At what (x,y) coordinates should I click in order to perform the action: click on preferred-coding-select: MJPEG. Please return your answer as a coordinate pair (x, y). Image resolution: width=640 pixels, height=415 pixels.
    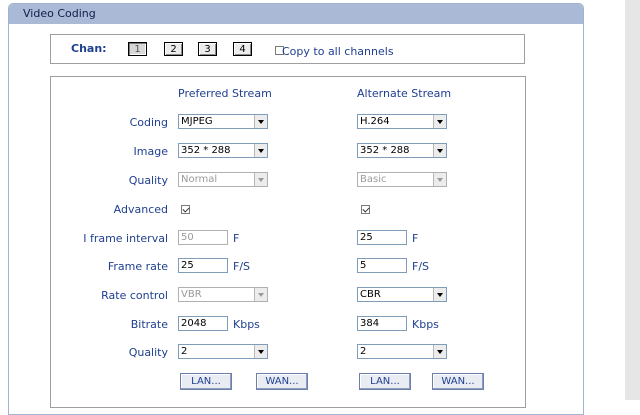
    Looking at the image, I should click on (223, 121).